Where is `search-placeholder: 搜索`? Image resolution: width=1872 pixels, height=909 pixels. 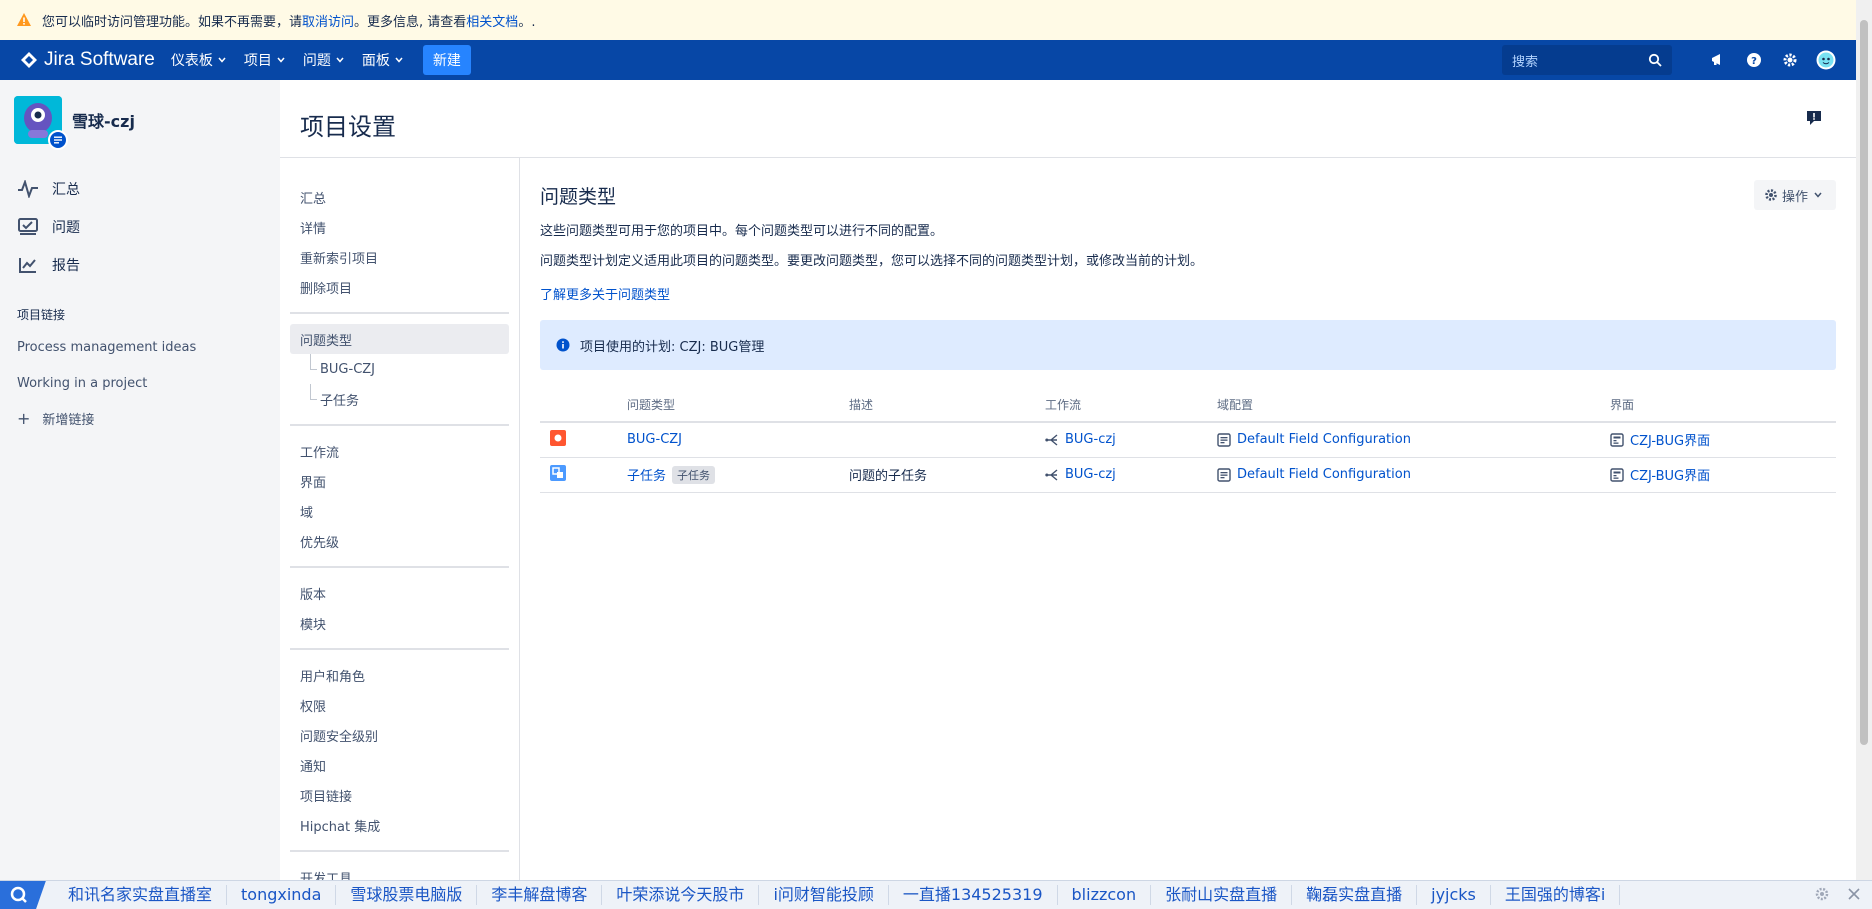
search-placeholder: 搜索 is located at coordinates (1525, 62).